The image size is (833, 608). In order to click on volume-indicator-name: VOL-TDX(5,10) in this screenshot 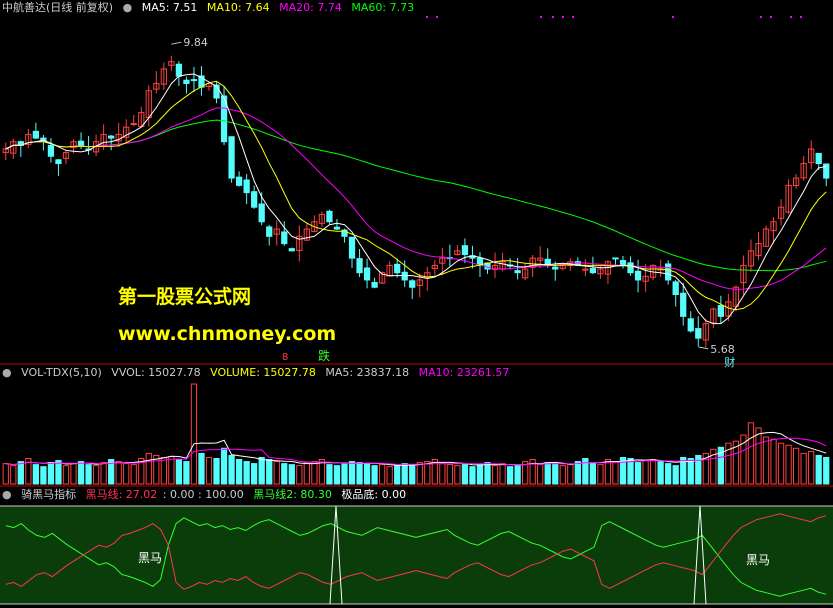, I will do `click(61, 372)`.